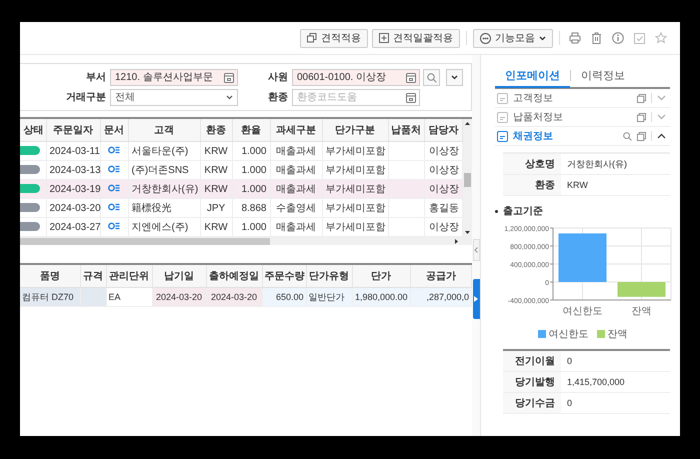 Image resolution: width=700 pixels, height=459 pixels. I want to click on column-header: 주문수량, so click(284, 276).